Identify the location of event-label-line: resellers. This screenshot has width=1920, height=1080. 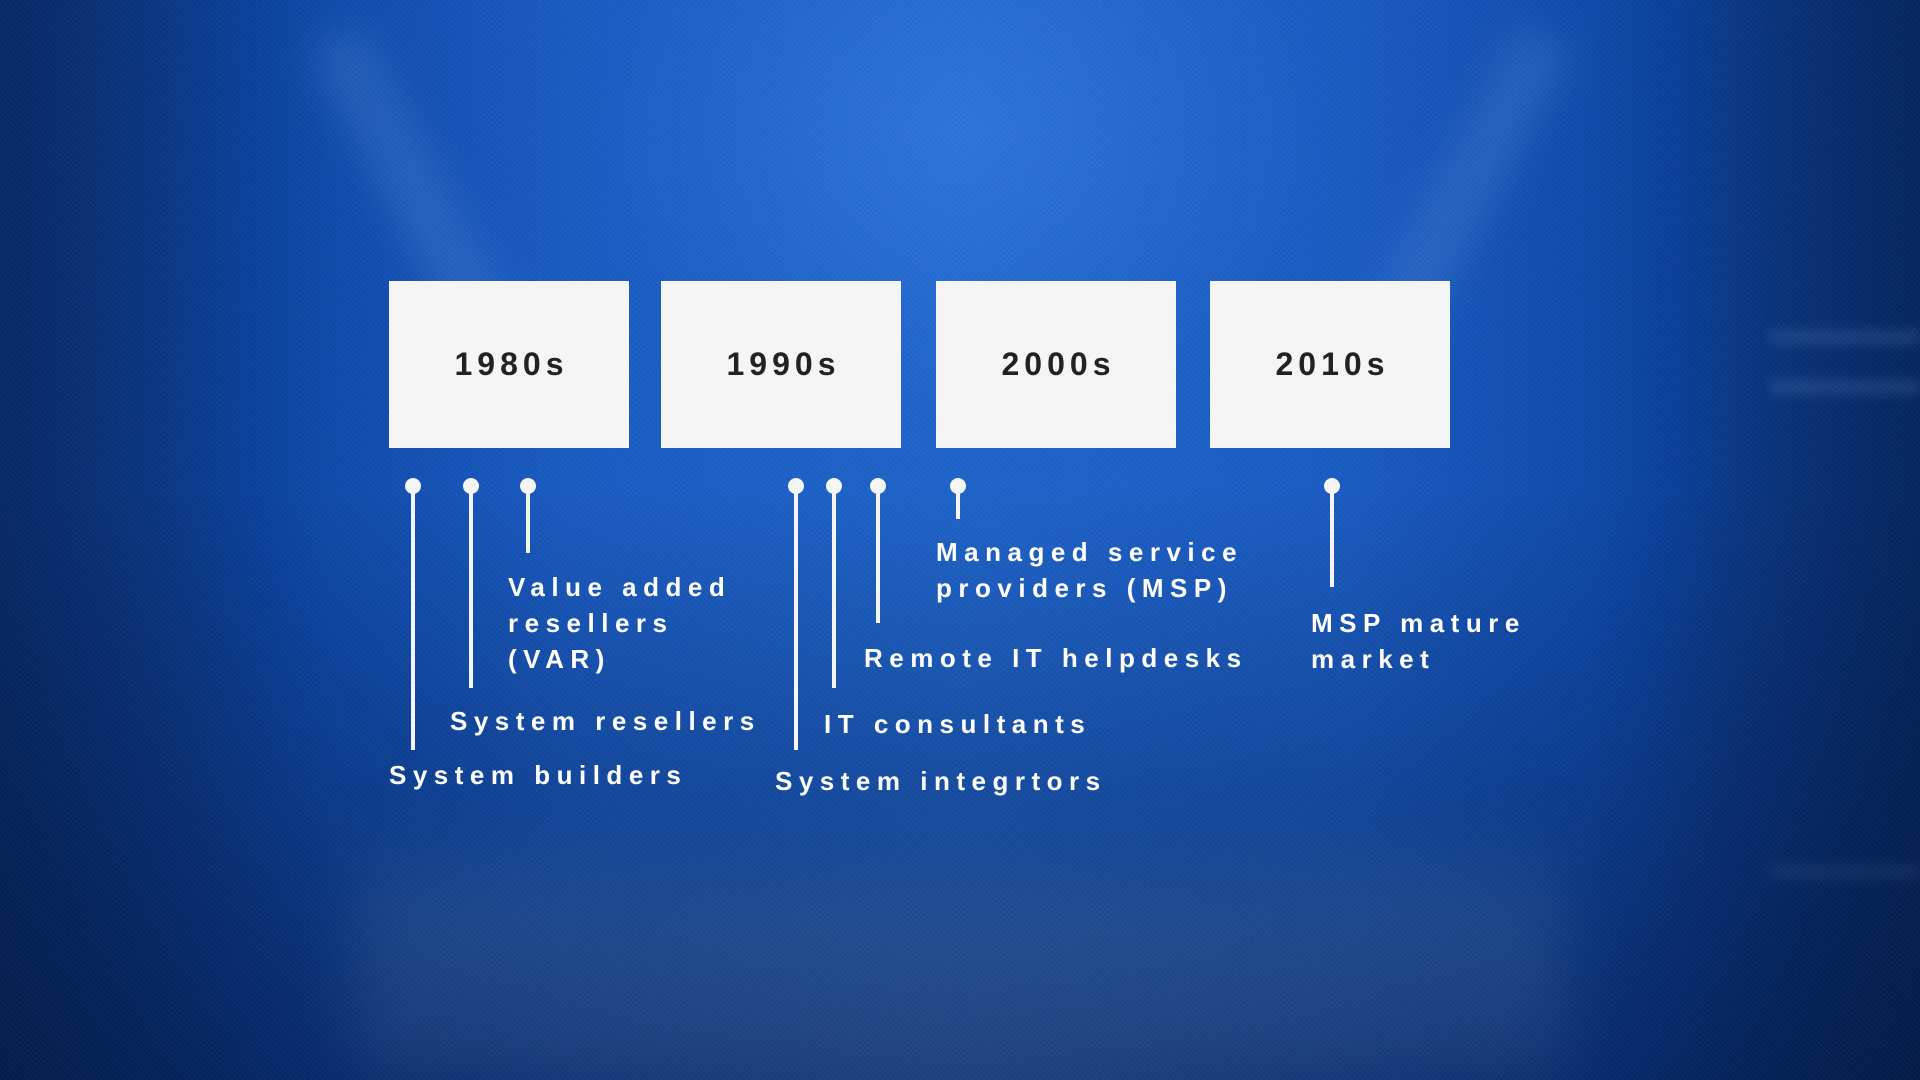
(591, 623).